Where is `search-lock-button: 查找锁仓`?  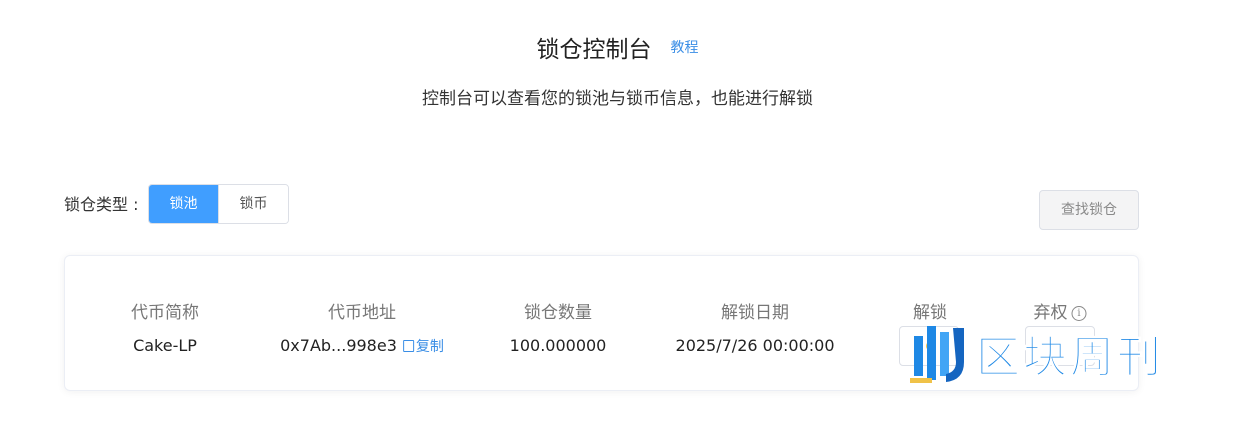
search-lock-button: 查找锁仓 is located at coordinates (1089, 210).